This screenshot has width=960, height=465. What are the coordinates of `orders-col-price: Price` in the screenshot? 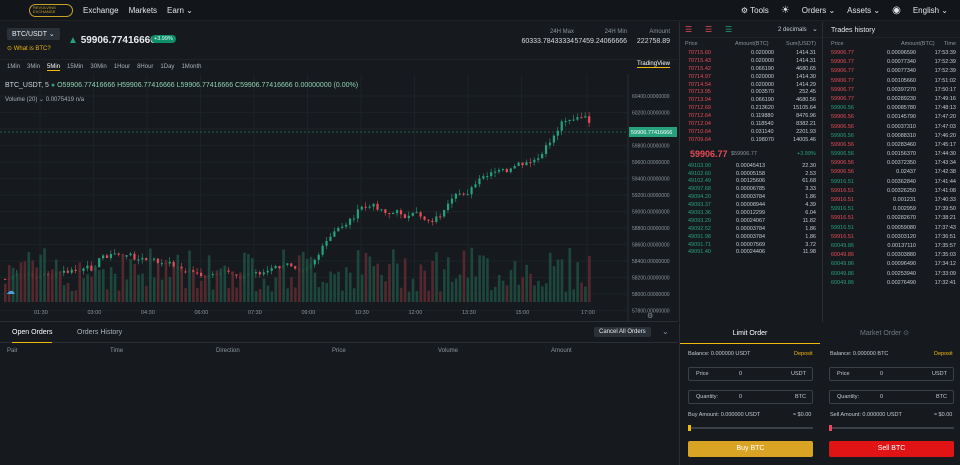 It's located at (339, 351).